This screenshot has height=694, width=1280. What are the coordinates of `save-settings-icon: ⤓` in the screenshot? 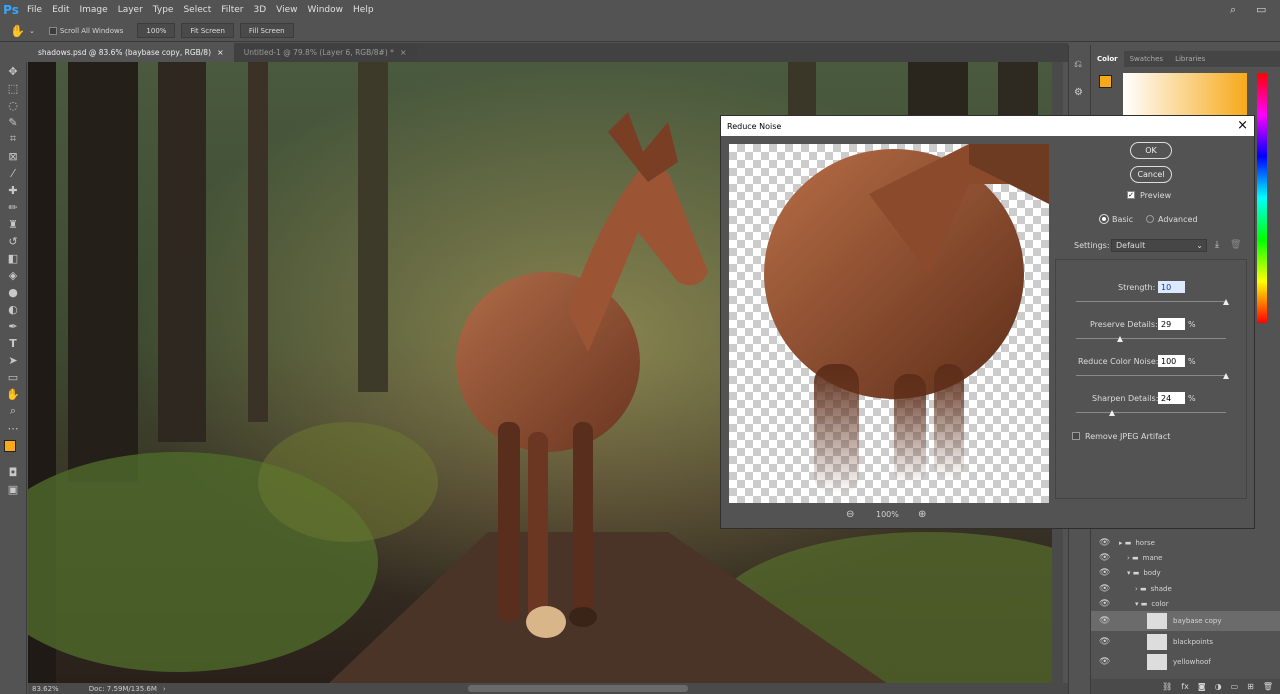 It's located at (1217, 245).